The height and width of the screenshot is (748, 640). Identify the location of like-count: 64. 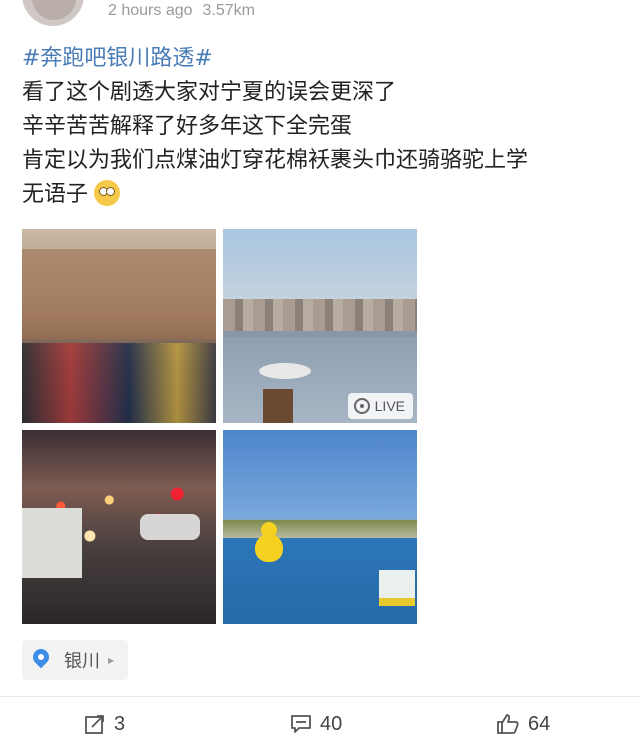
(539, 723).